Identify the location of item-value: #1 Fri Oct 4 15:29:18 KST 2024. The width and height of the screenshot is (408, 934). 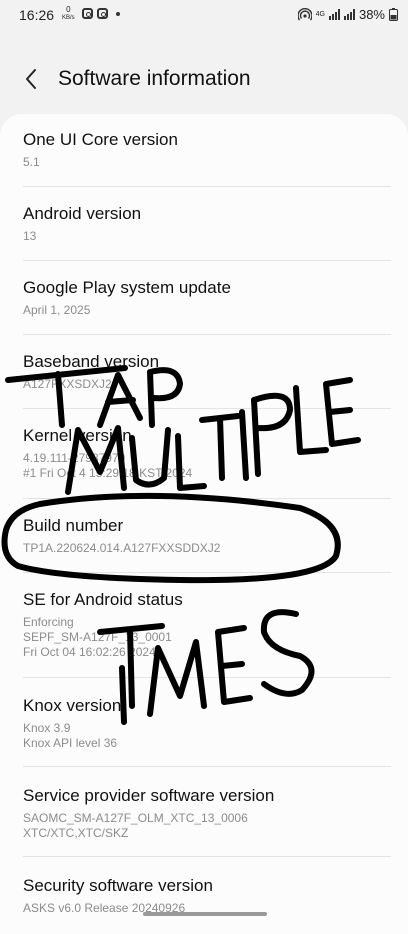
(108, 473).